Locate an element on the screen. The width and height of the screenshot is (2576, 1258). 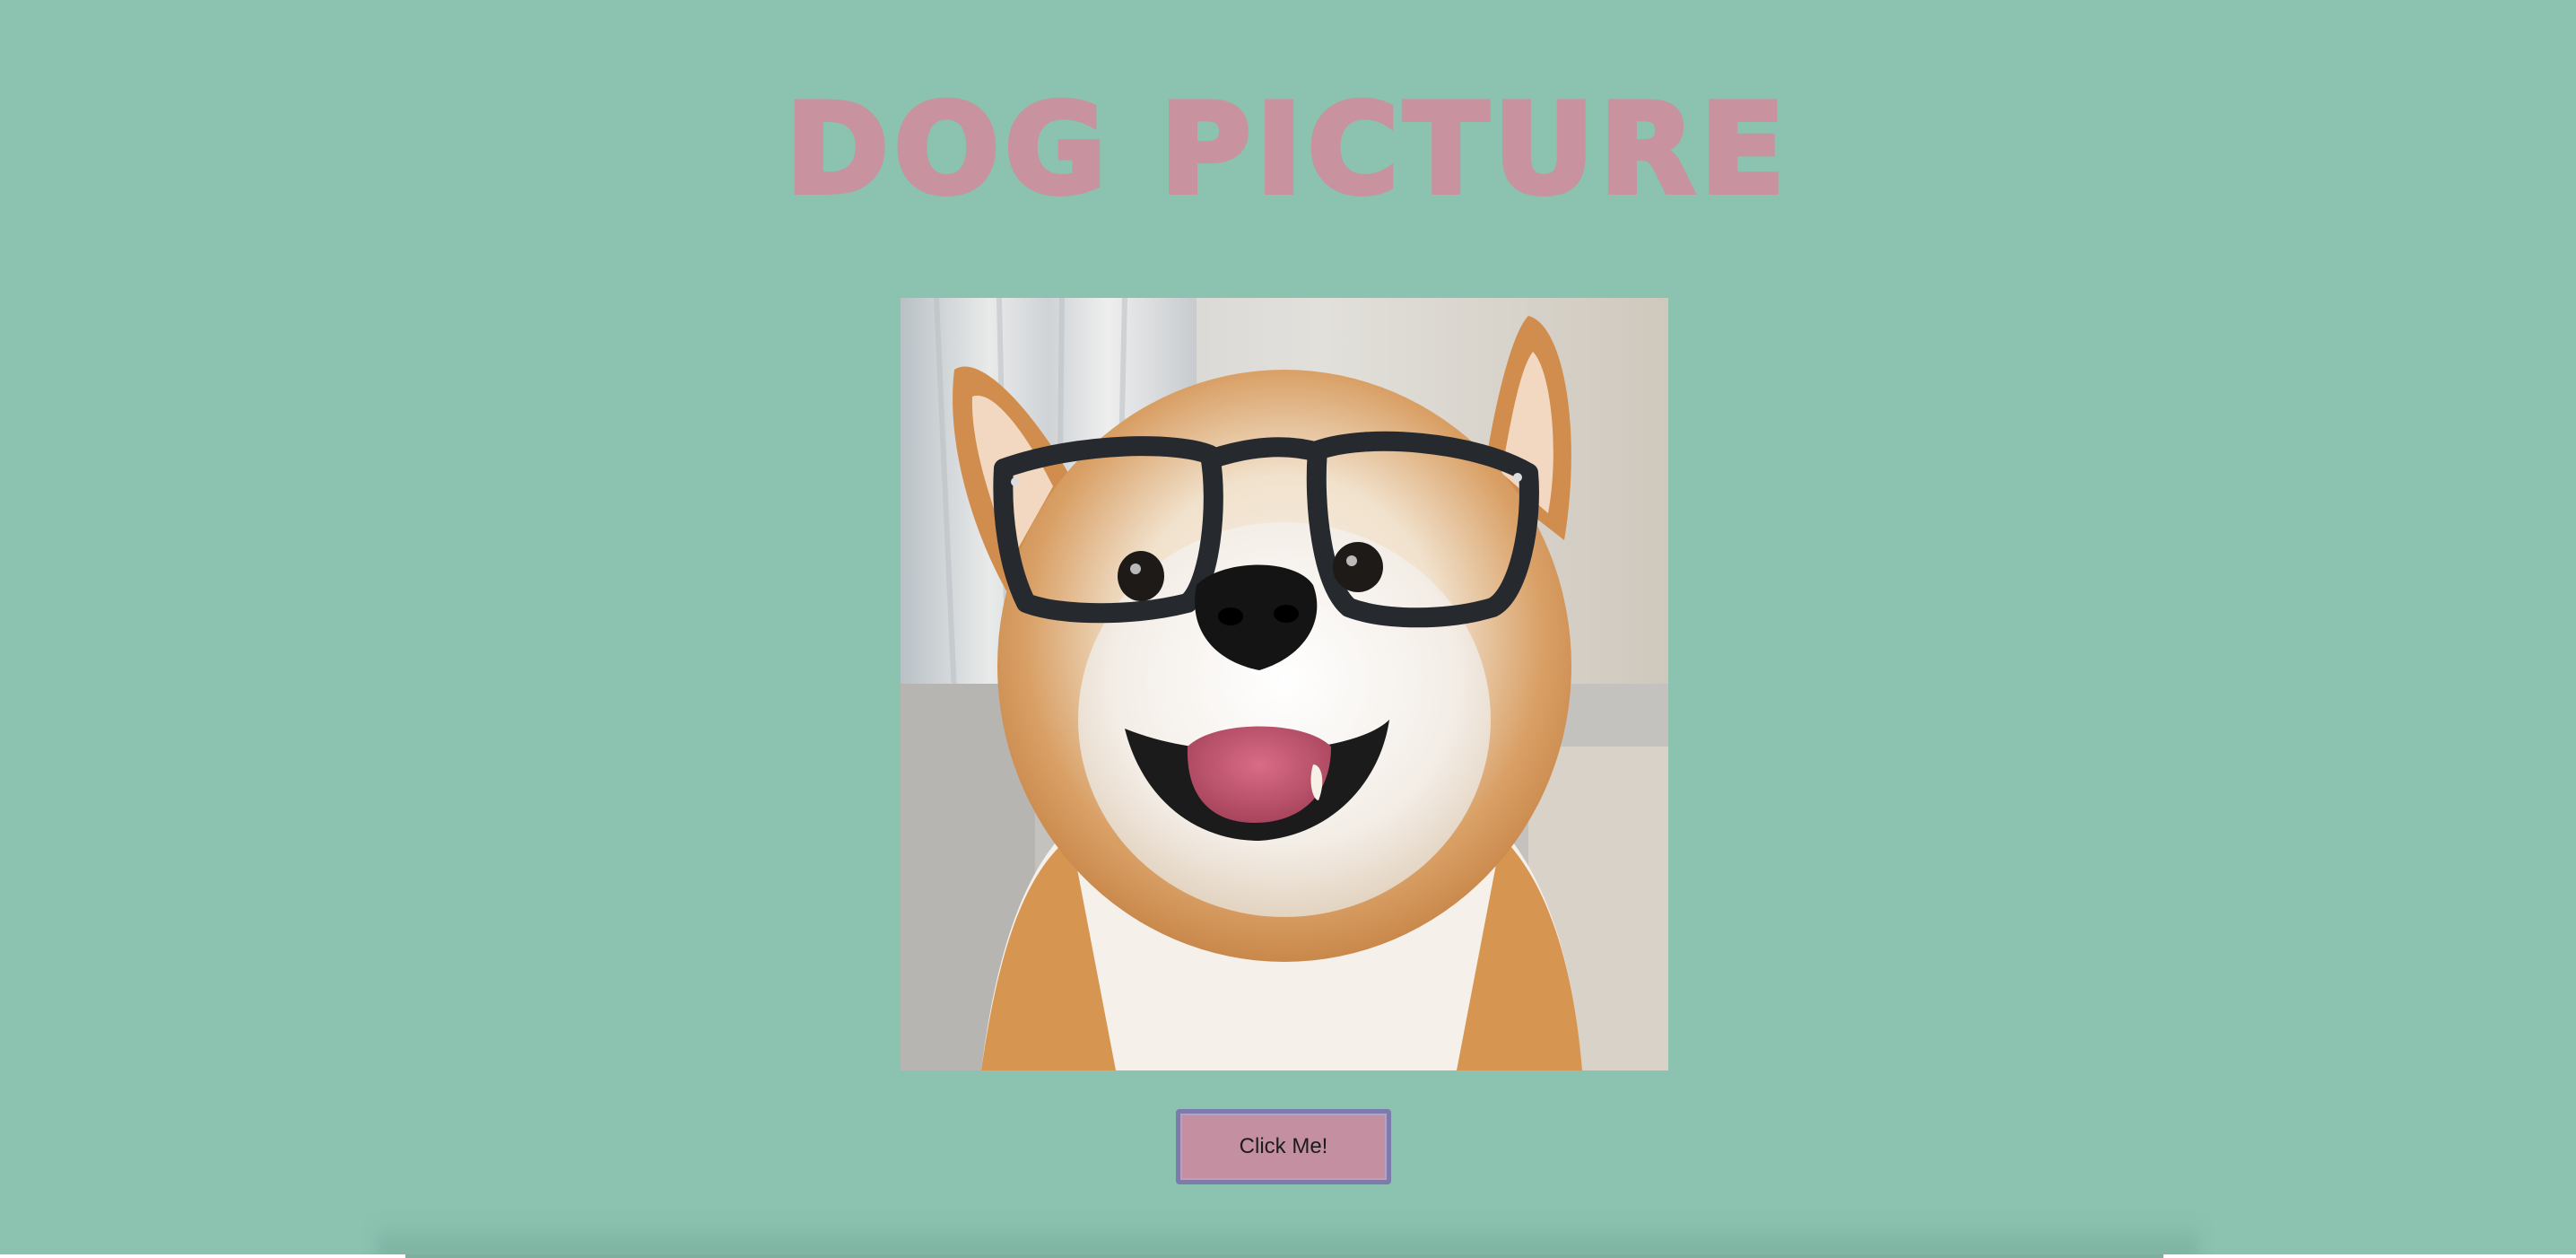
bottom-edge-center is located at coordinates (1284, 1256).